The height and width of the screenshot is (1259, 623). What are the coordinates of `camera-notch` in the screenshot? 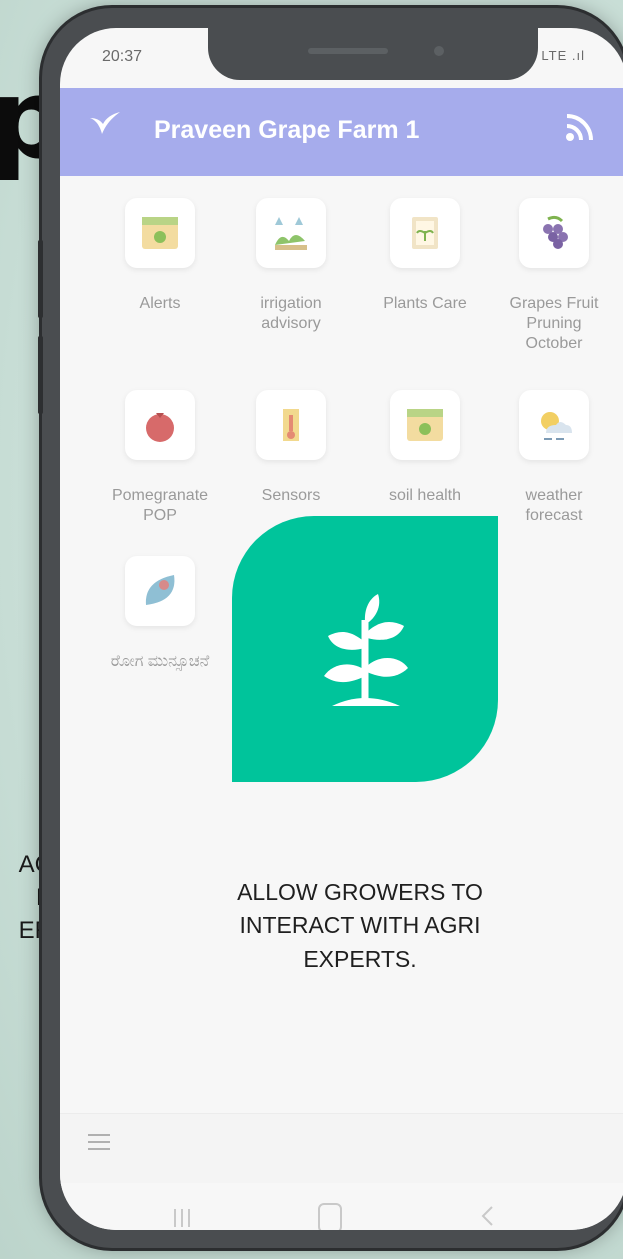 It's located at (373, 54).